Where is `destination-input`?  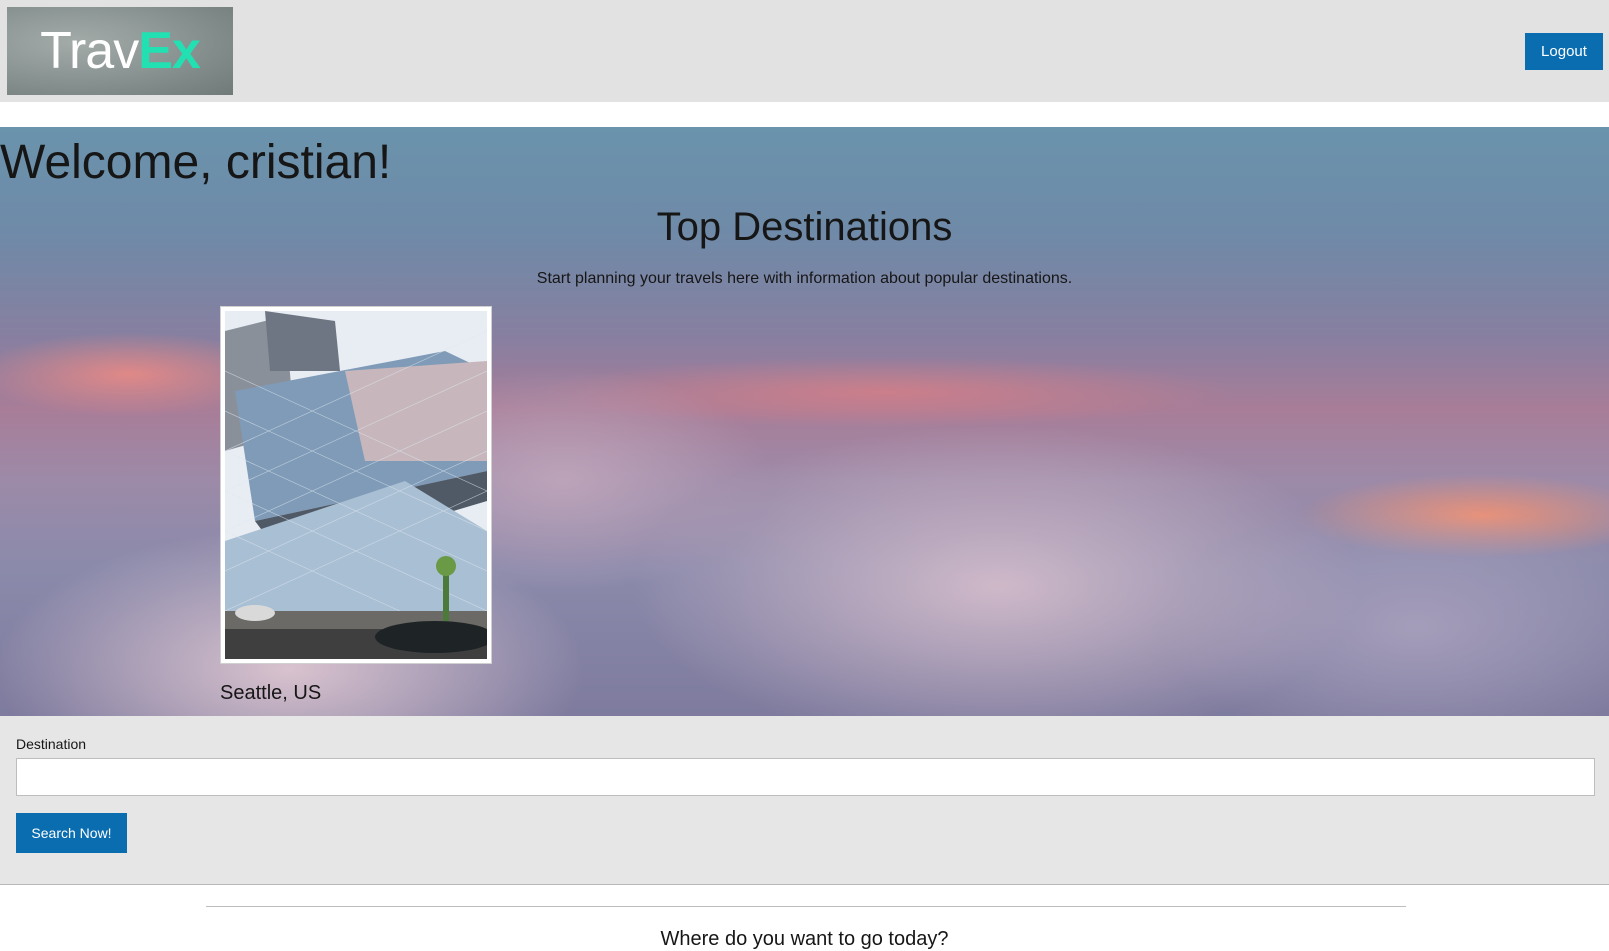
destination-input is located at coordinates (805, 777).